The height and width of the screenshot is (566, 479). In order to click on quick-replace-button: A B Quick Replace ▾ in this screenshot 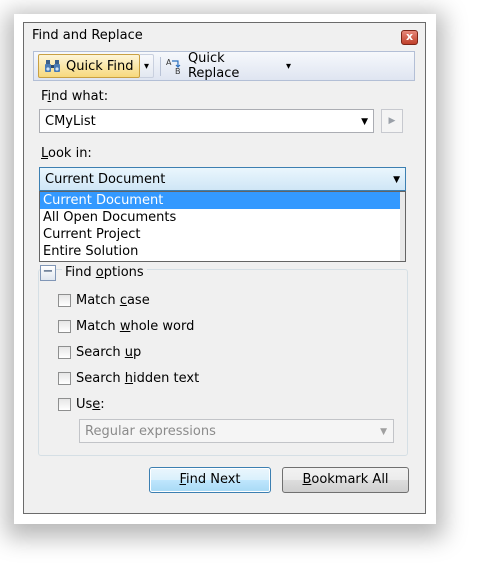, I will do `click(228, 66)`.